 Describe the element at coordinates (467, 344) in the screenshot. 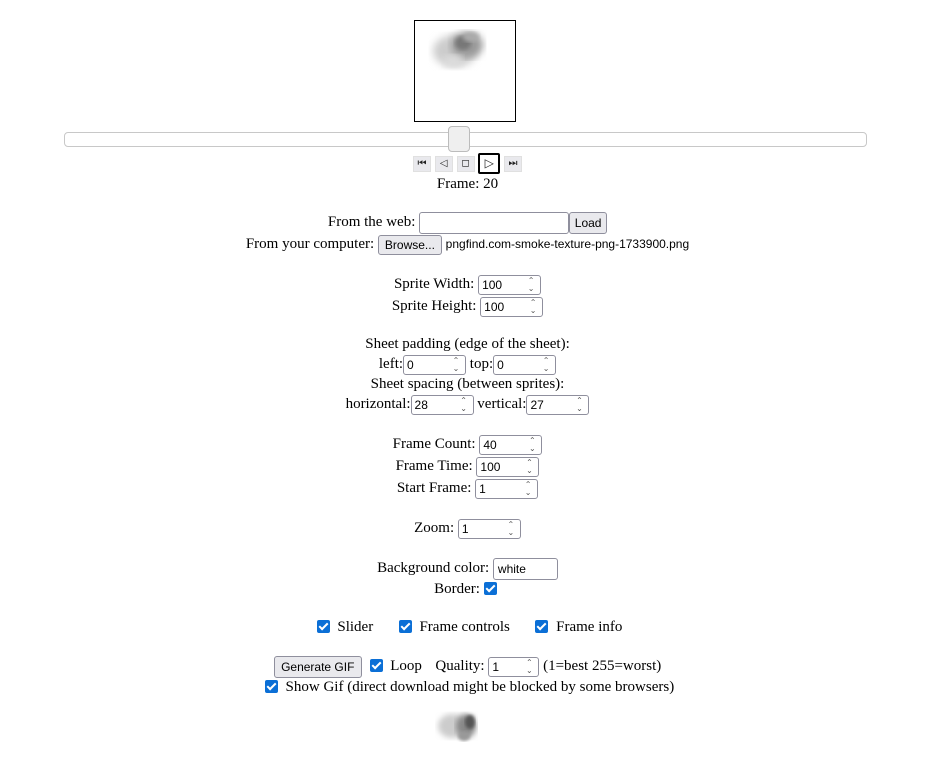

I see `padding-heading: Sheet padding (edge of the sheet):` at that location.